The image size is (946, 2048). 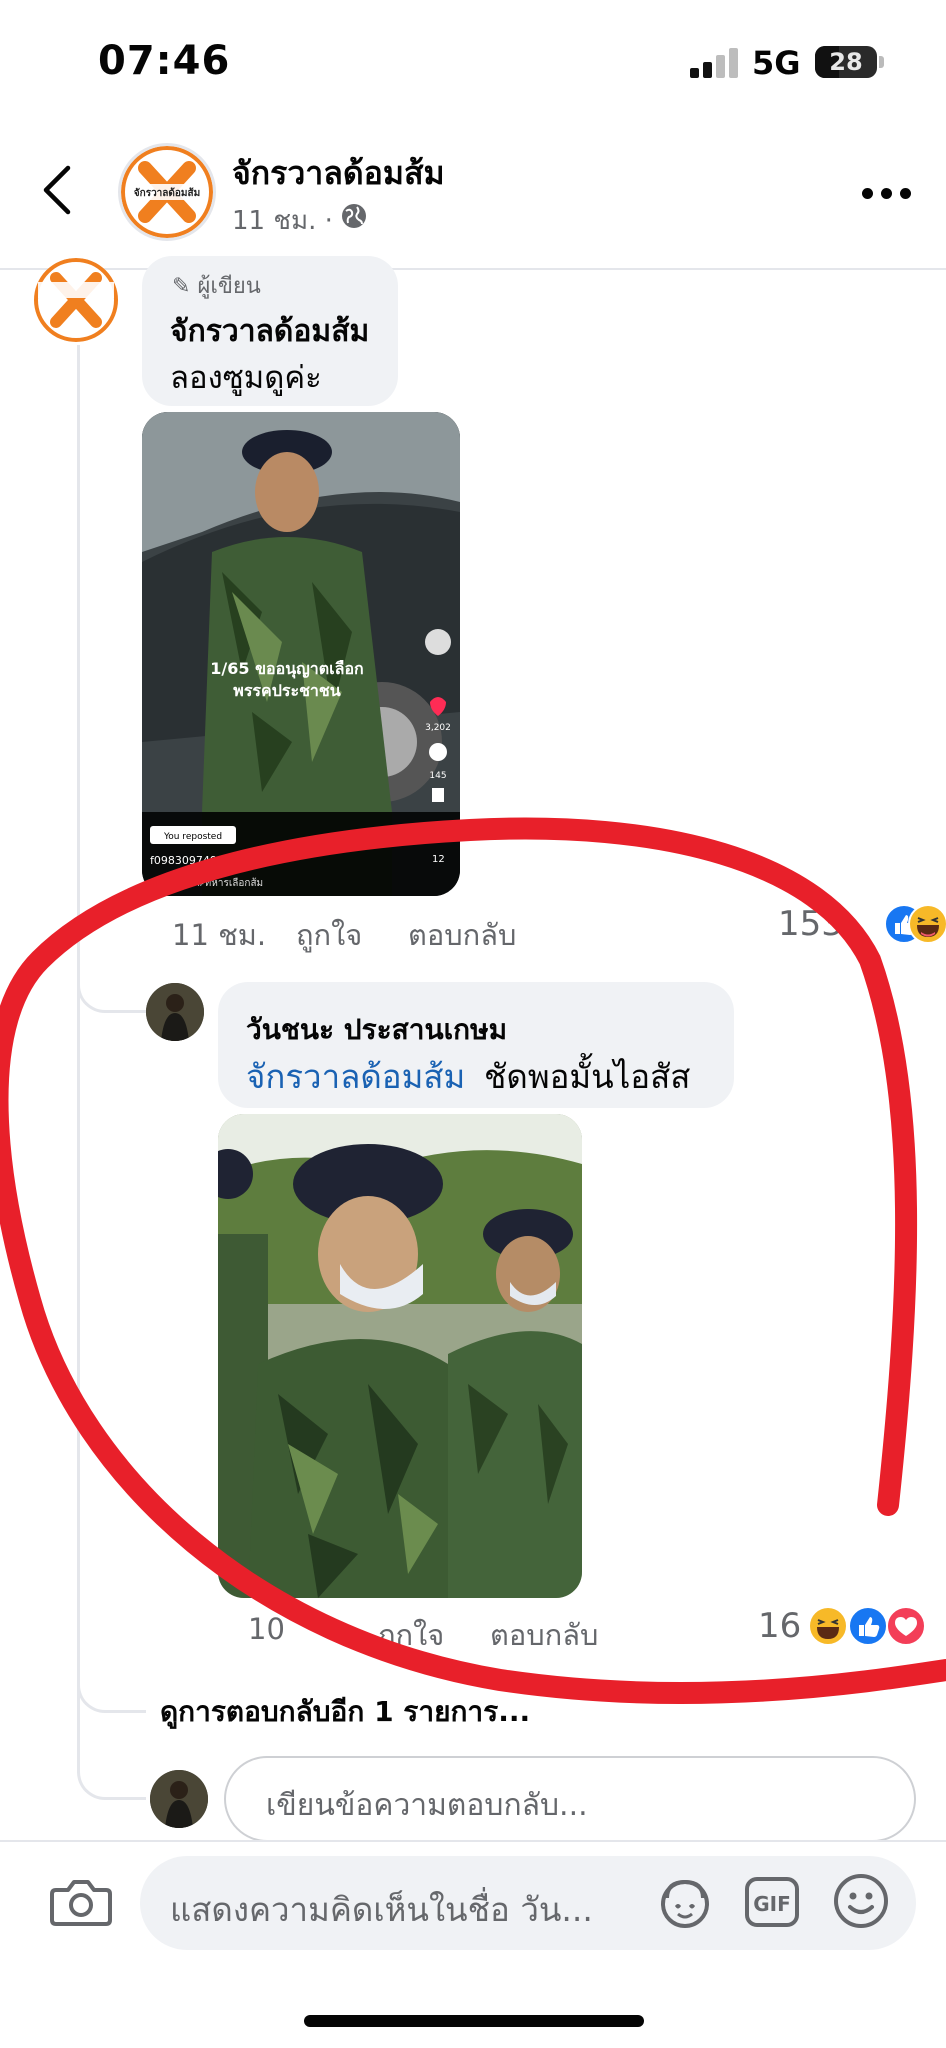 What do you see at coordinates (715, 62) in the screenshot?
I see `signal-icon` at bounding box center [715, 62].